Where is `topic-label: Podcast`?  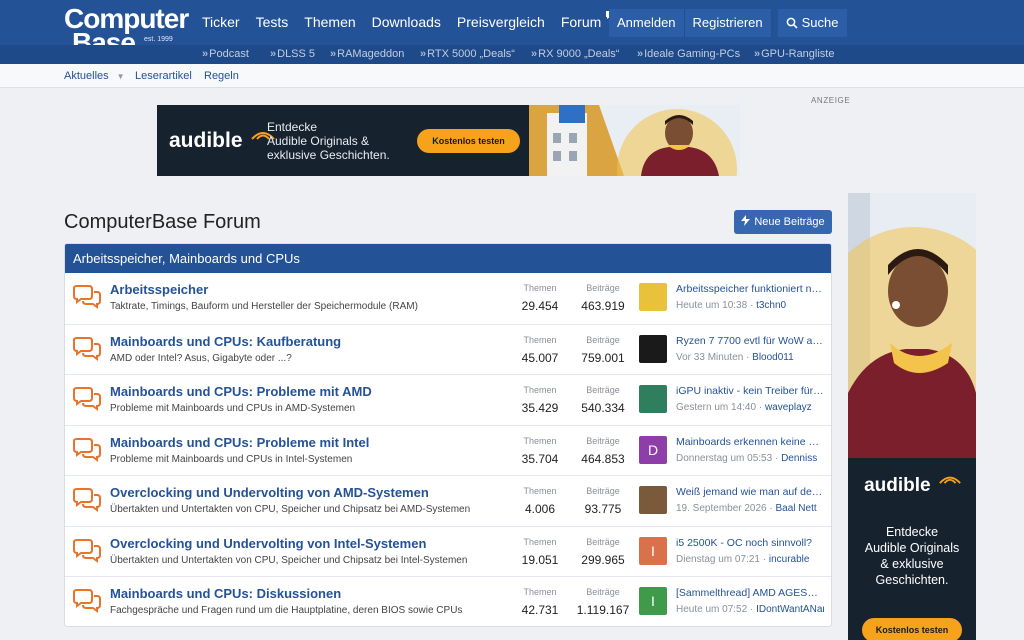 topic-label: Podcast is located at coordinates (229, 54).